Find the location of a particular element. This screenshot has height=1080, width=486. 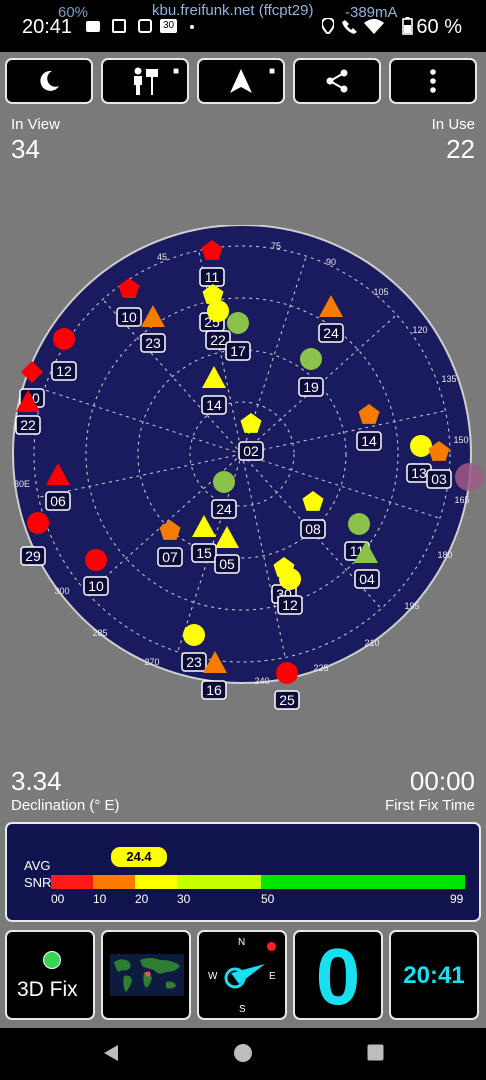

night-mode-button is located at coordinates (49, 81).